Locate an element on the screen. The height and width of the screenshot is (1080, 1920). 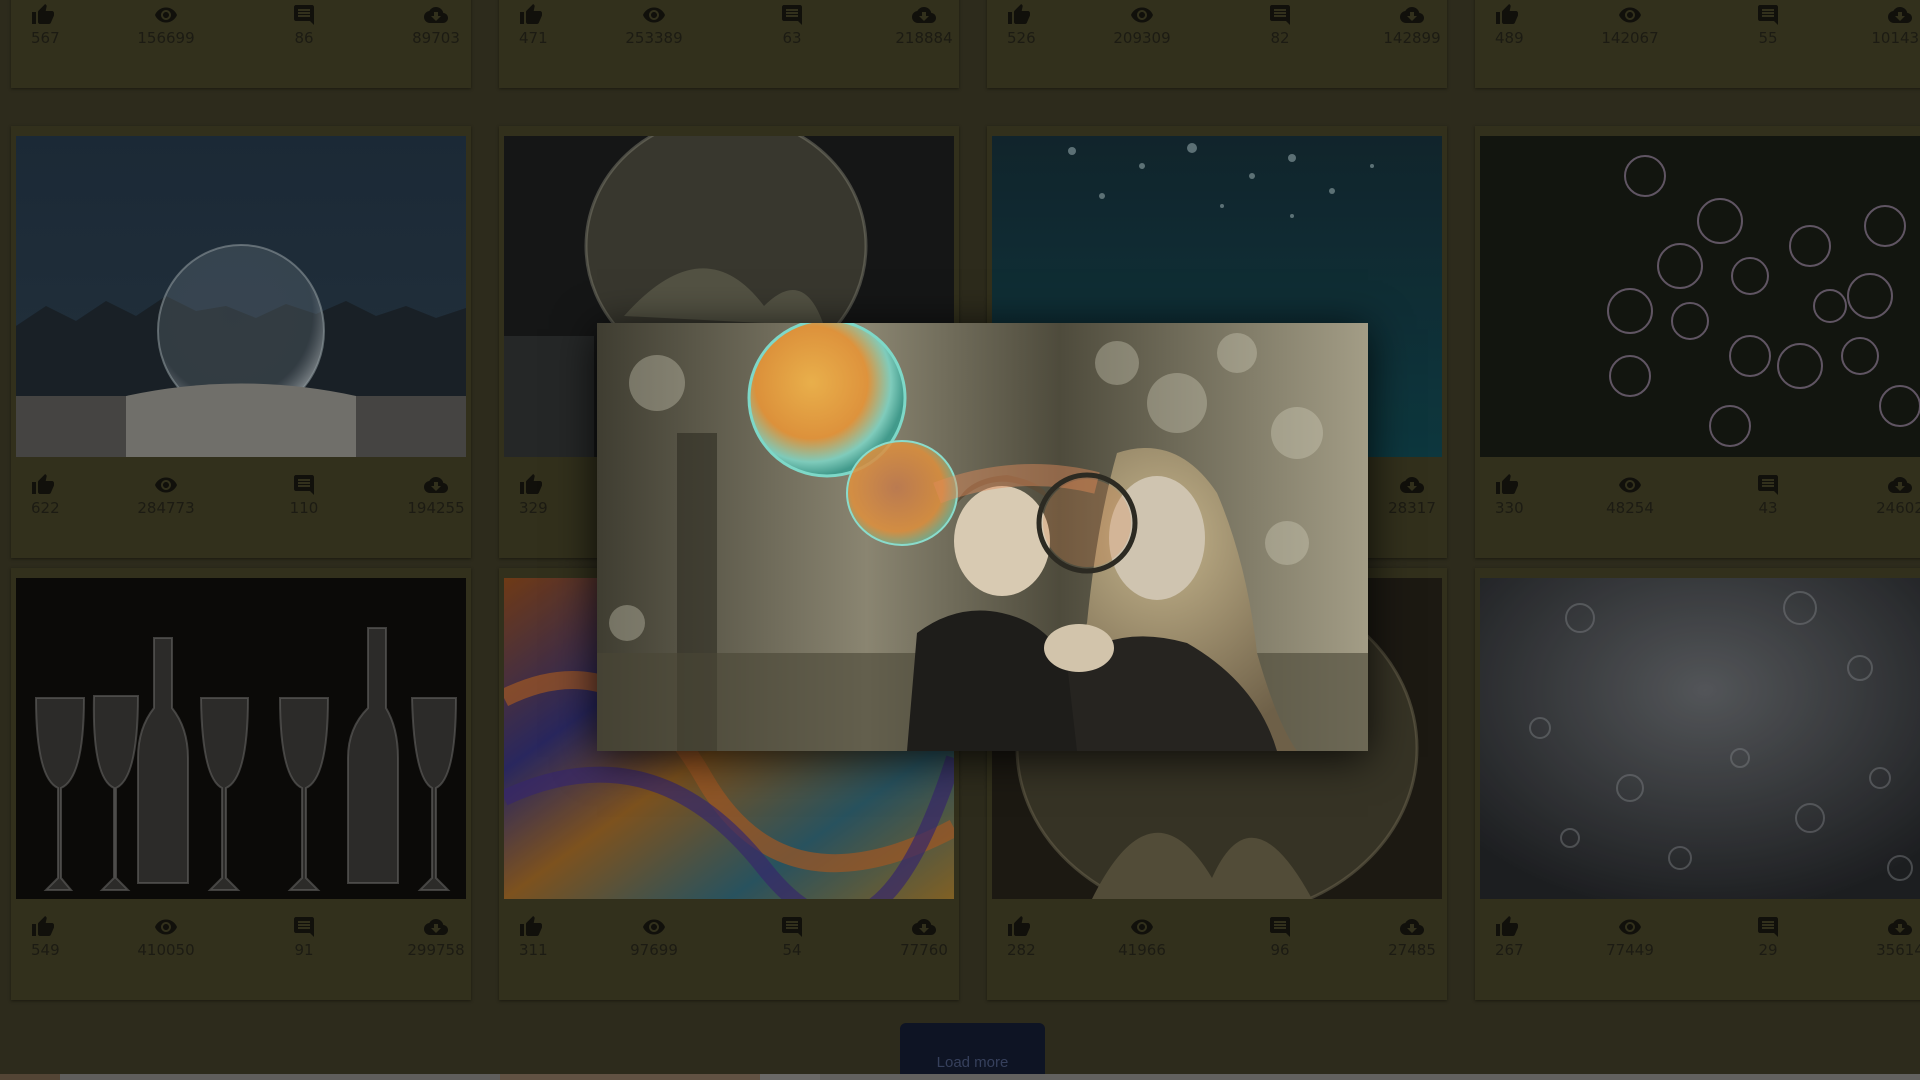
comments-stat: 86 is located at coordinates (304, 25).